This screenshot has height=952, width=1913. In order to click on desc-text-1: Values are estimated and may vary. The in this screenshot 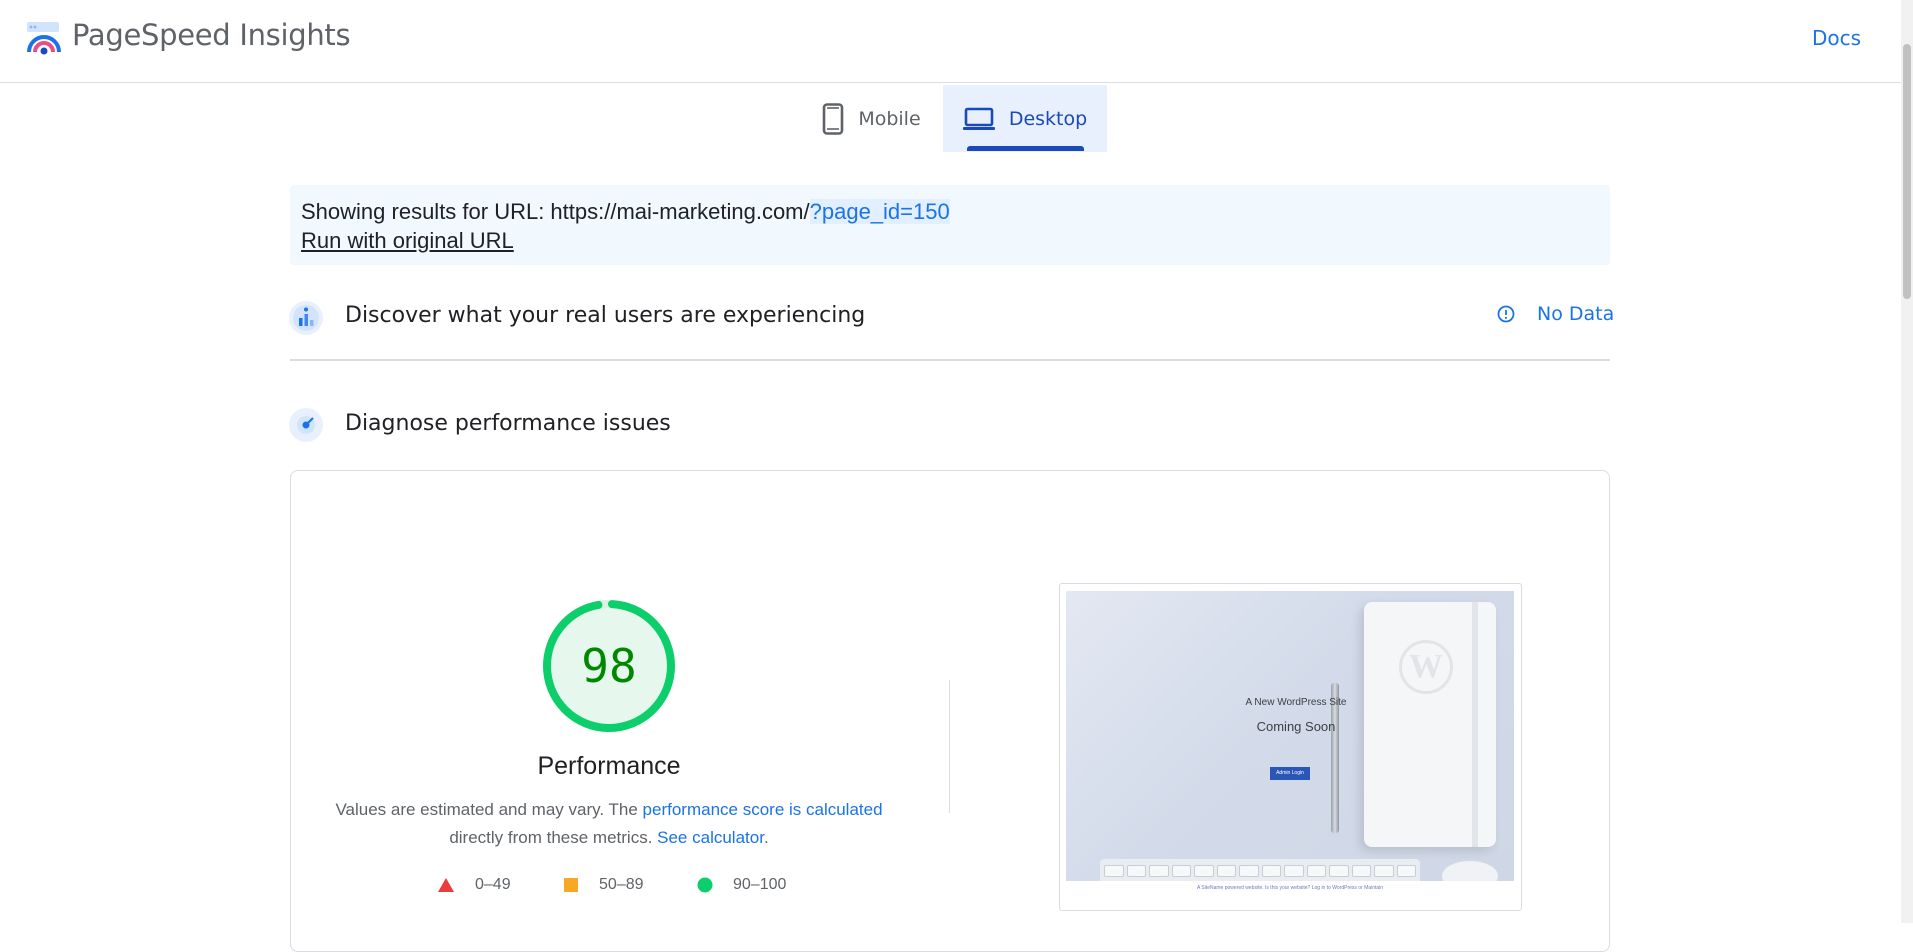, I will do `click(489, 809)`.